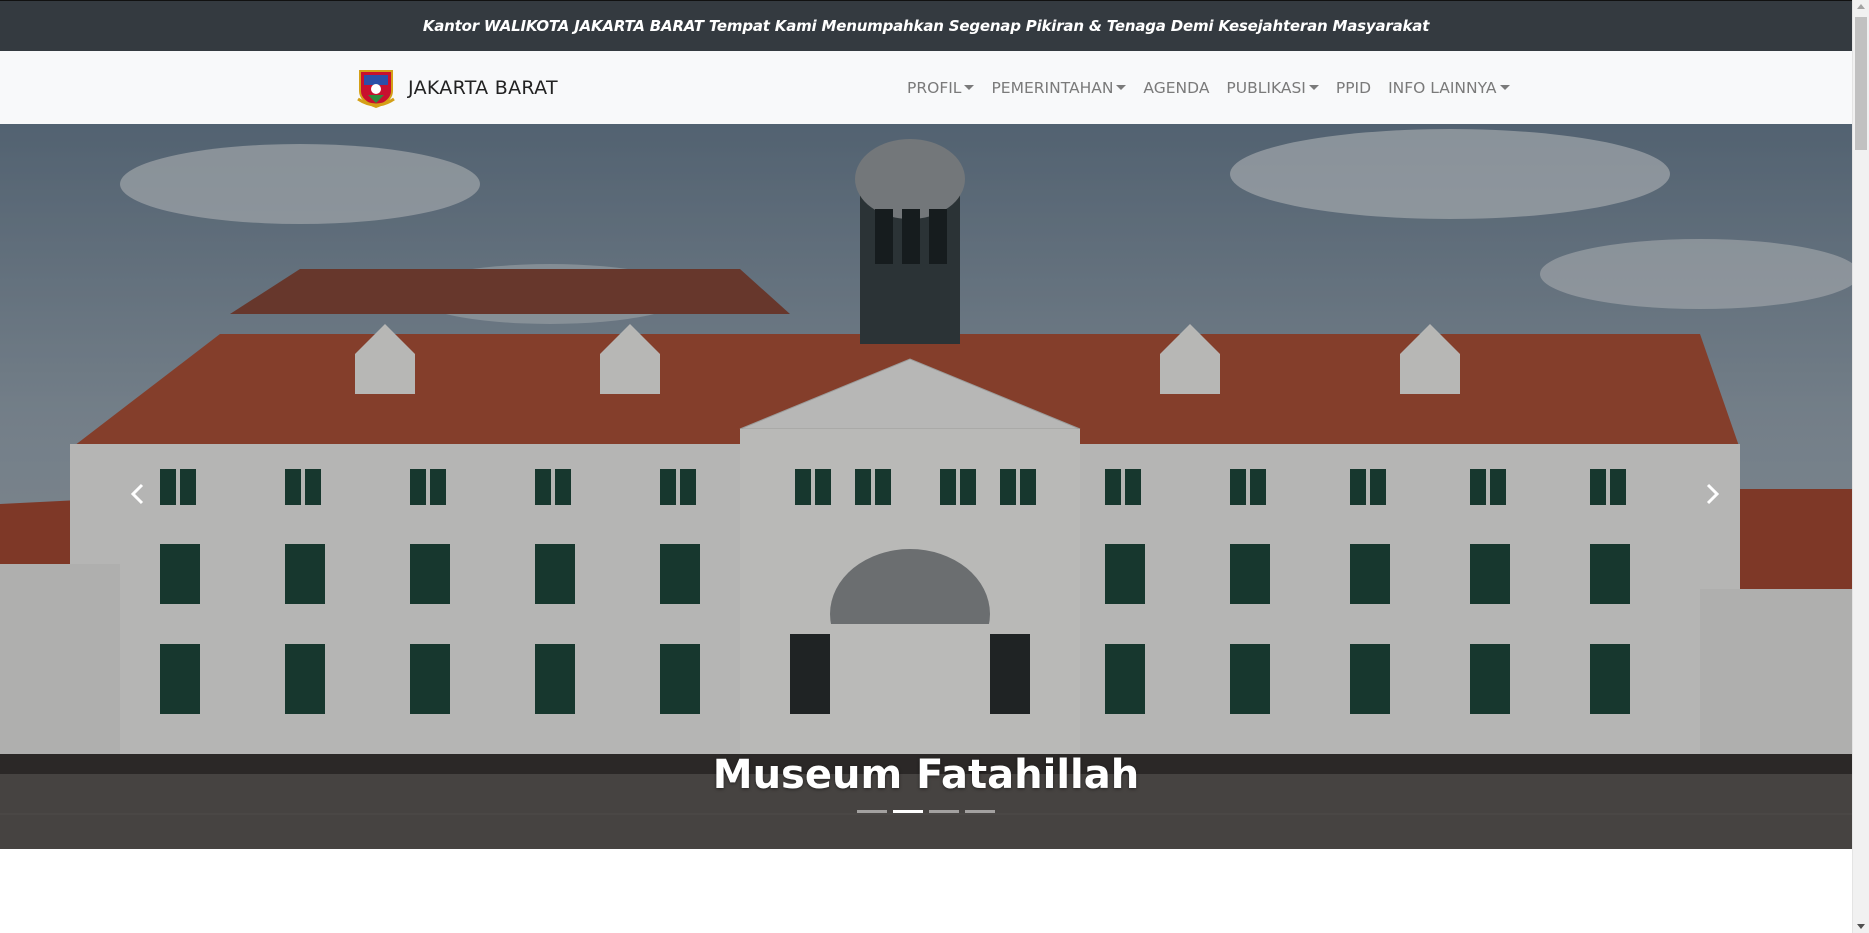  I want to click on chevron-left-icon, so click(137, 494).